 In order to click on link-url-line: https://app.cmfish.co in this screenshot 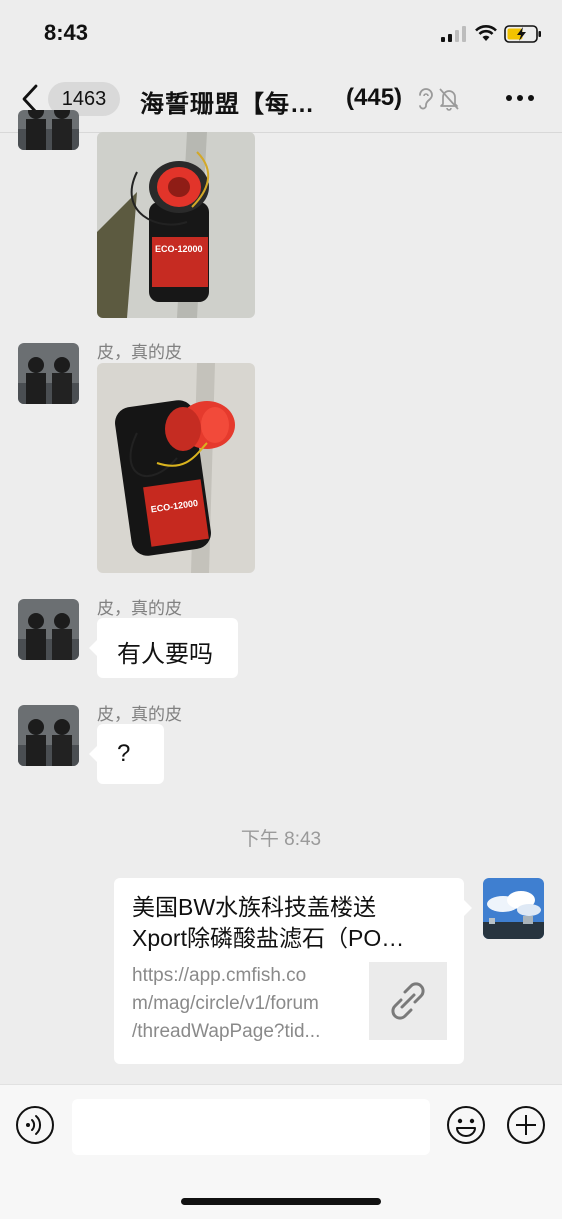, I will do `click(219, 975)`.